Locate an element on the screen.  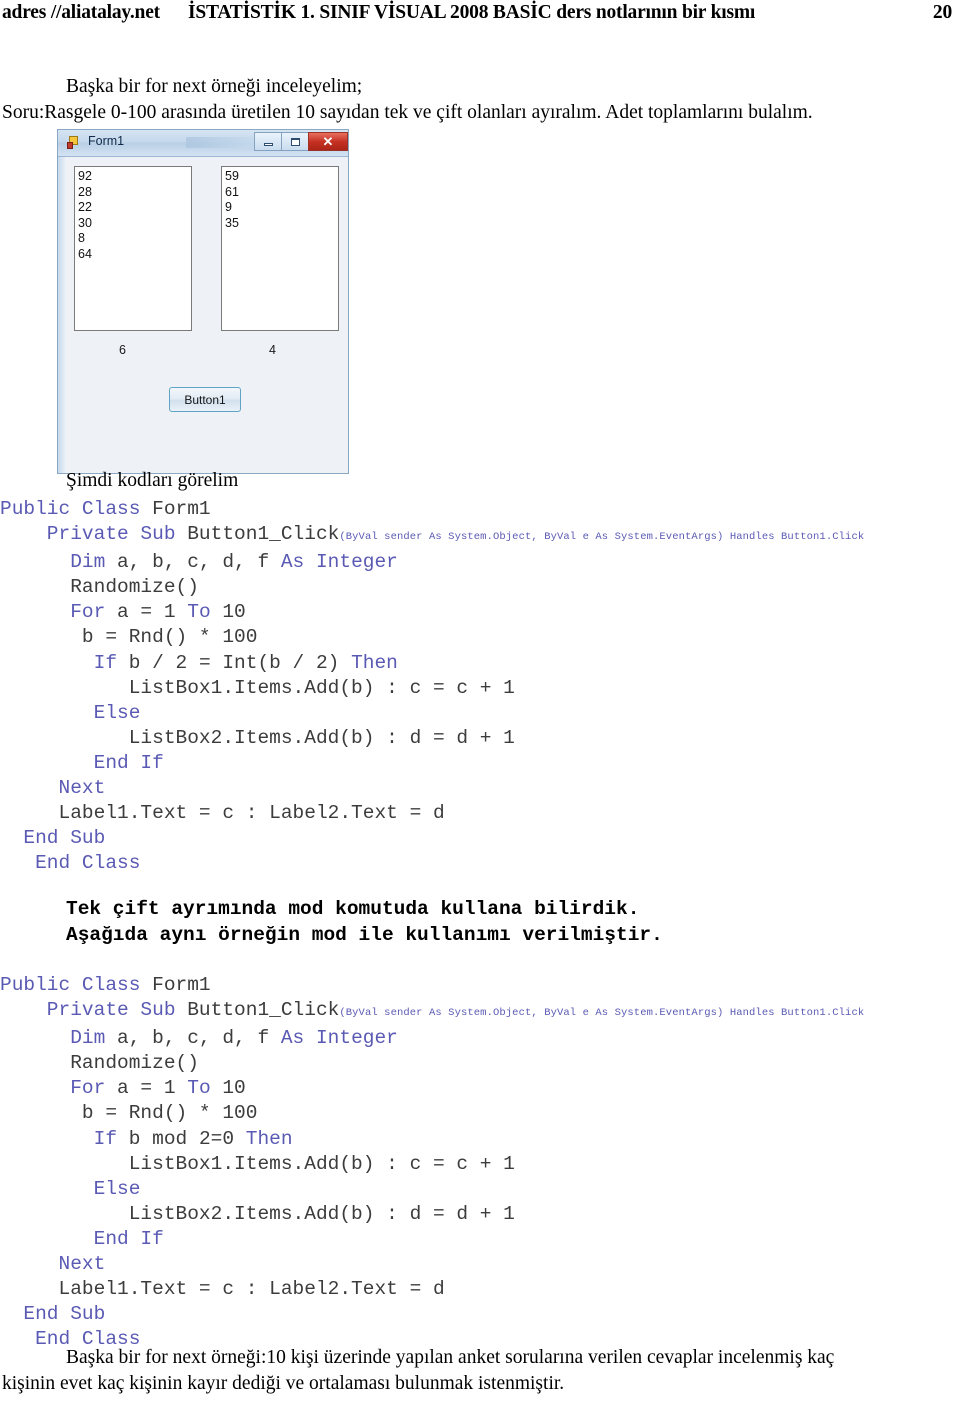
code2-l13: Label1.Text = c : Label2.Text = d is located at coordinates (222, 1289).